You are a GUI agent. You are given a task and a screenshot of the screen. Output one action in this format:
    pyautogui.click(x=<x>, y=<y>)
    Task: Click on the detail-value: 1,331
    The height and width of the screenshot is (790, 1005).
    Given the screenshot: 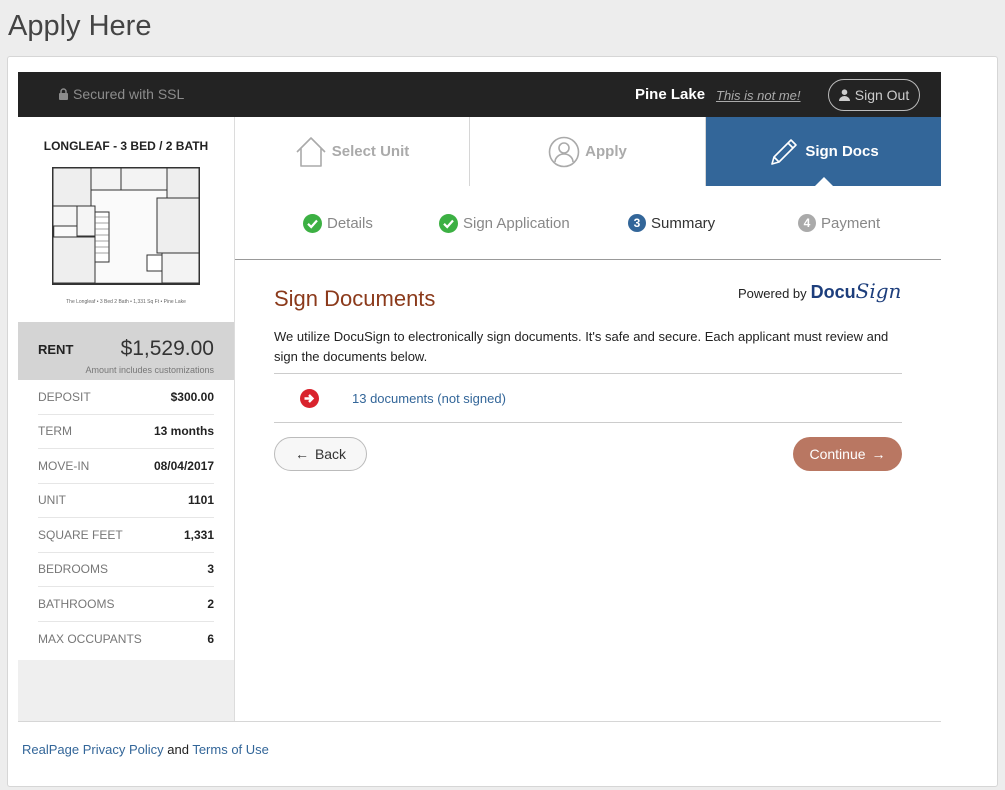 What is the action you would take?
    pyautogui.click(x=198, y=534)
    